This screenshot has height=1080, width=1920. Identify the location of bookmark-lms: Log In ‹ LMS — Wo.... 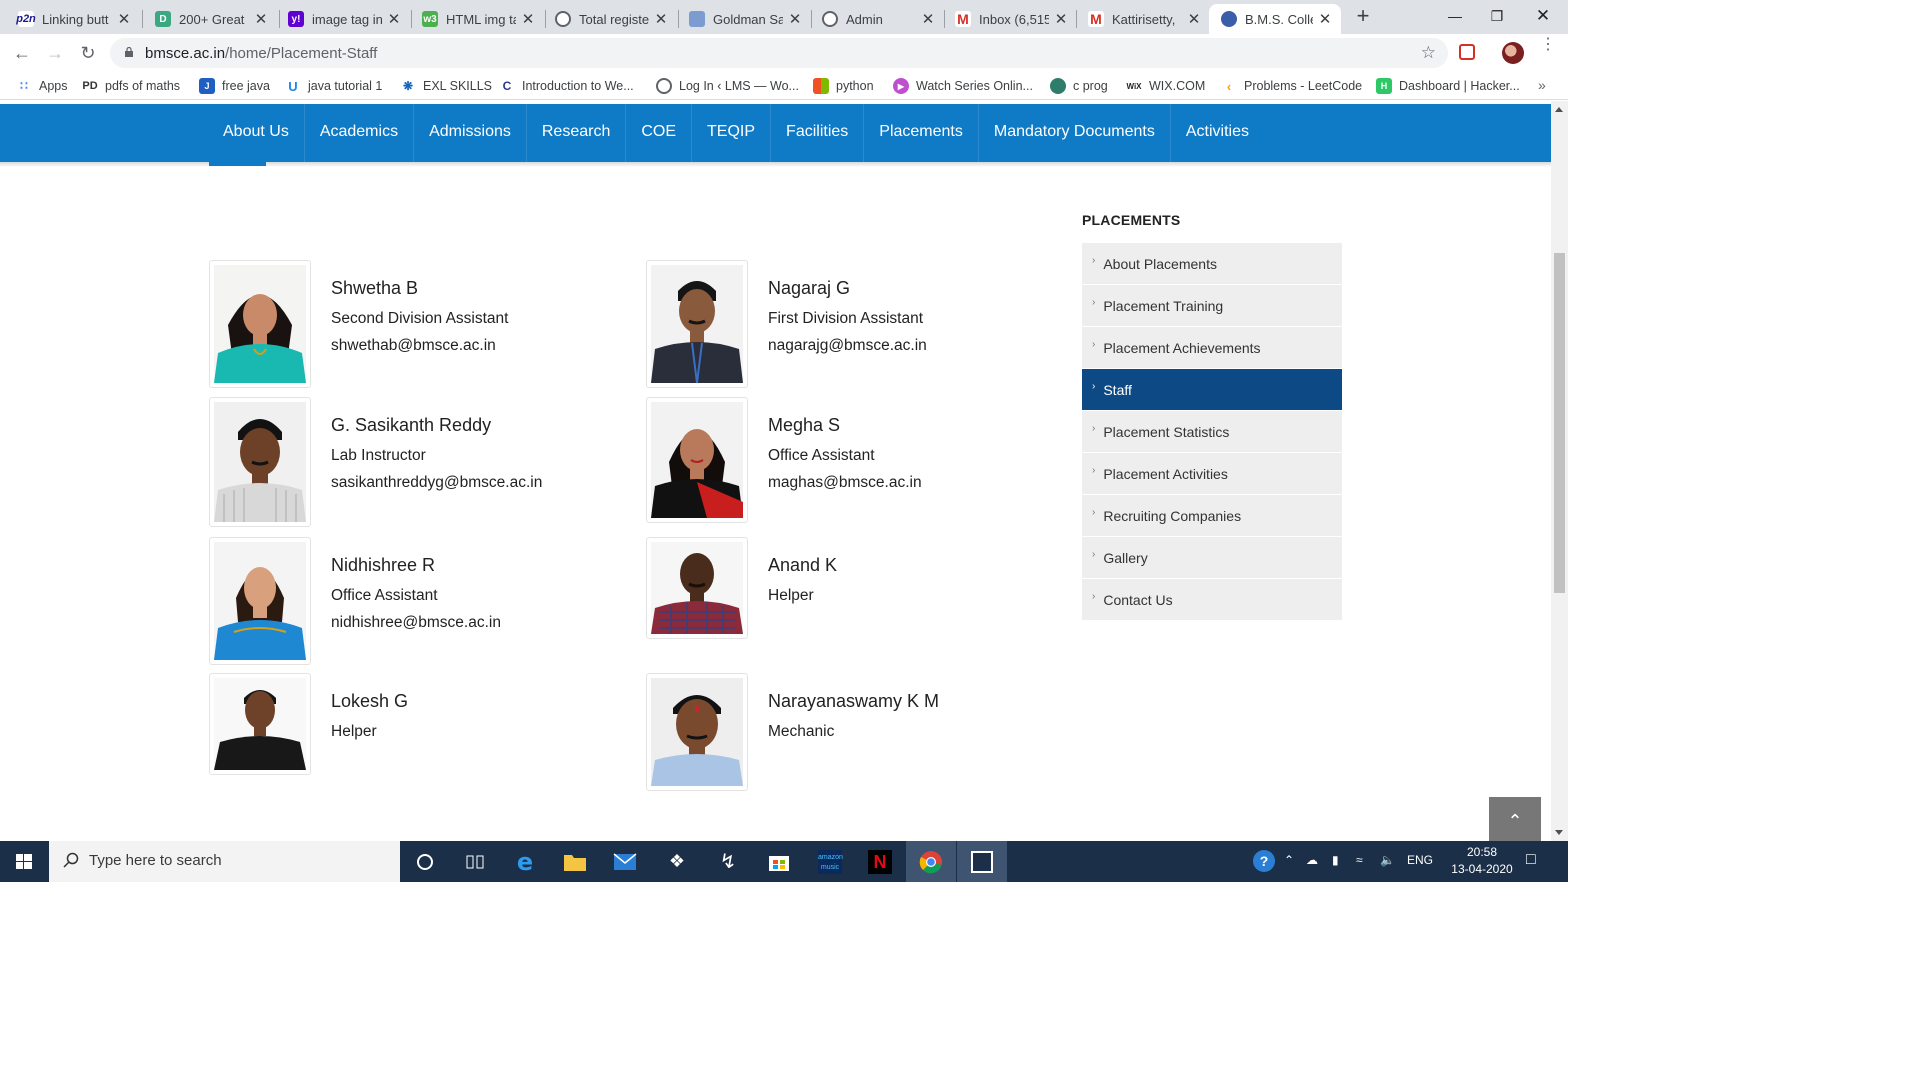
(727, 86).